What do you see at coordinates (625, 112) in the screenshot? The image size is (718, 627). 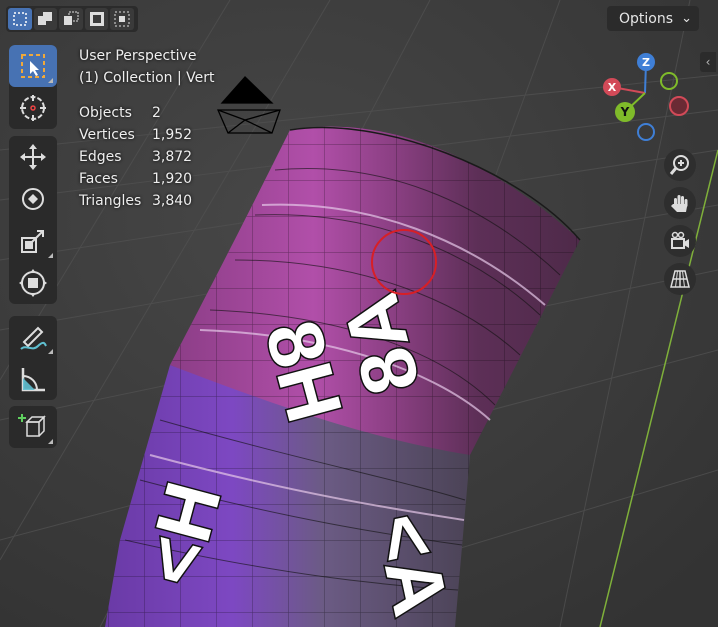 I see `y-axis-label: Y` at bounding box center [625, 112].